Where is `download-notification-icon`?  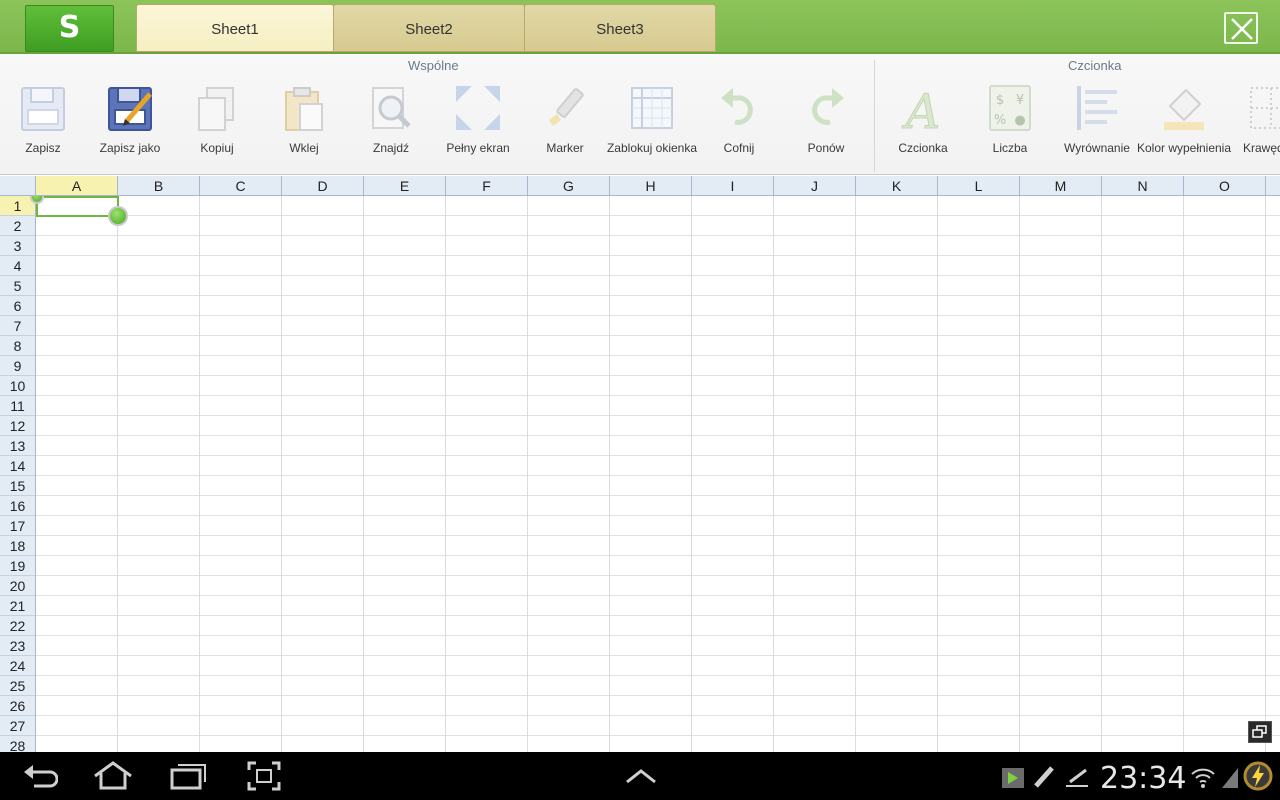 download-notification-icon is located at coordinates (1013, 778).